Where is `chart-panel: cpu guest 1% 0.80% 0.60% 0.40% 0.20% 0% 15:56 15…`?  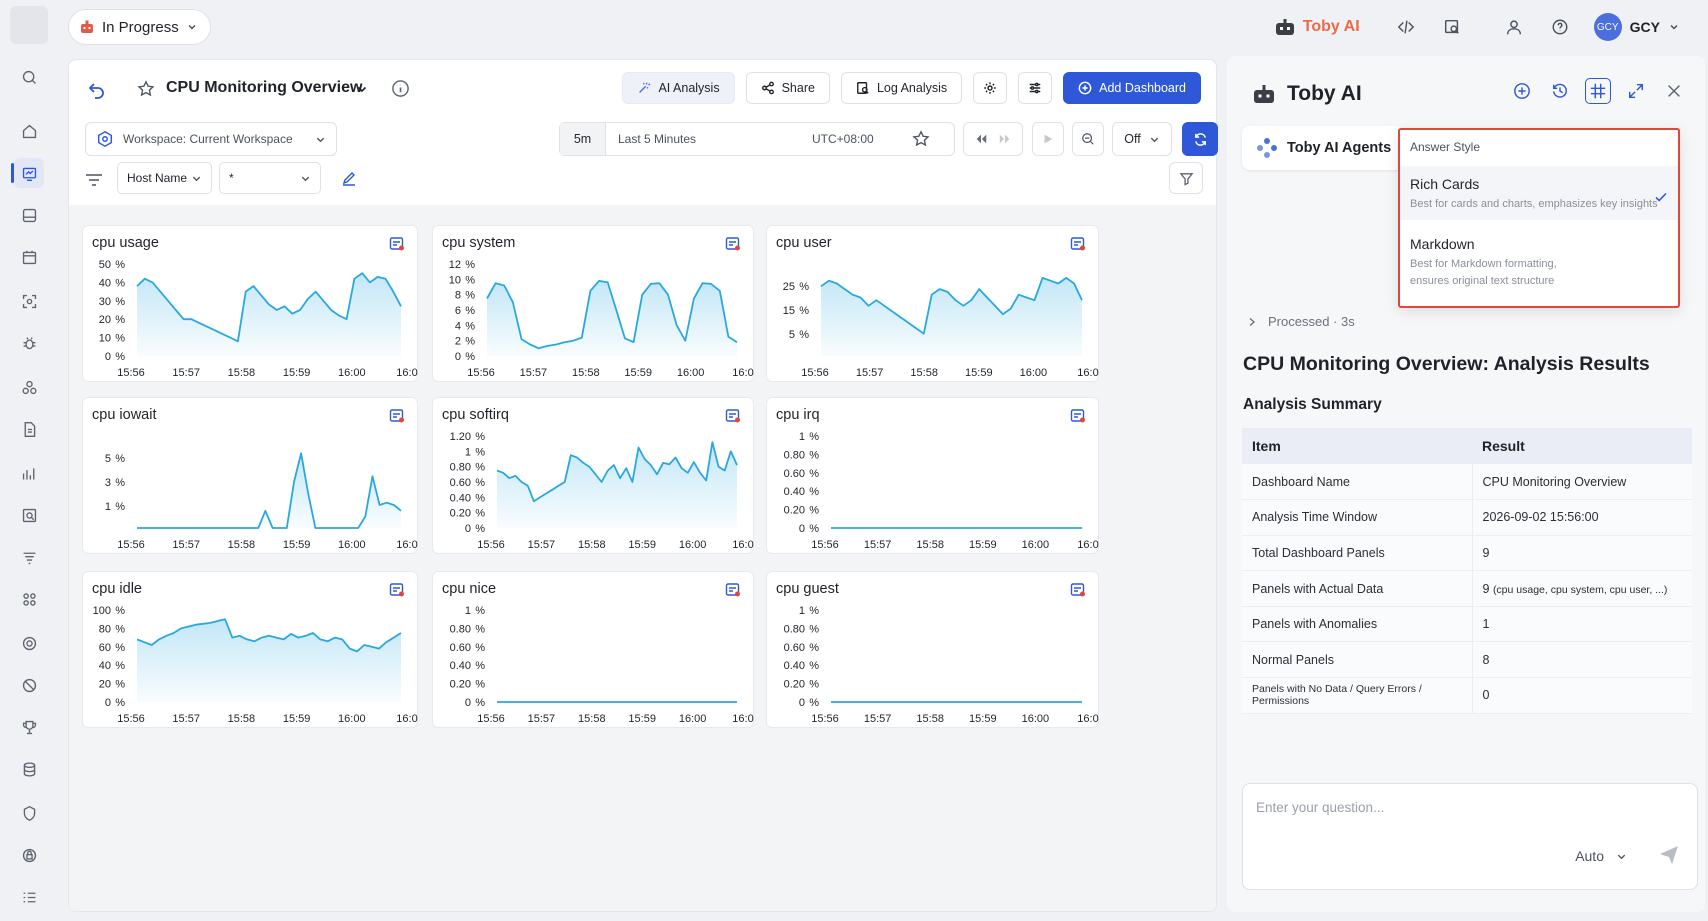 chart-panel: cpu guest 1% 0.80% 0.60% 0.40% 0.20% 0% 15:56 15… is located at coordinates (932, 649).